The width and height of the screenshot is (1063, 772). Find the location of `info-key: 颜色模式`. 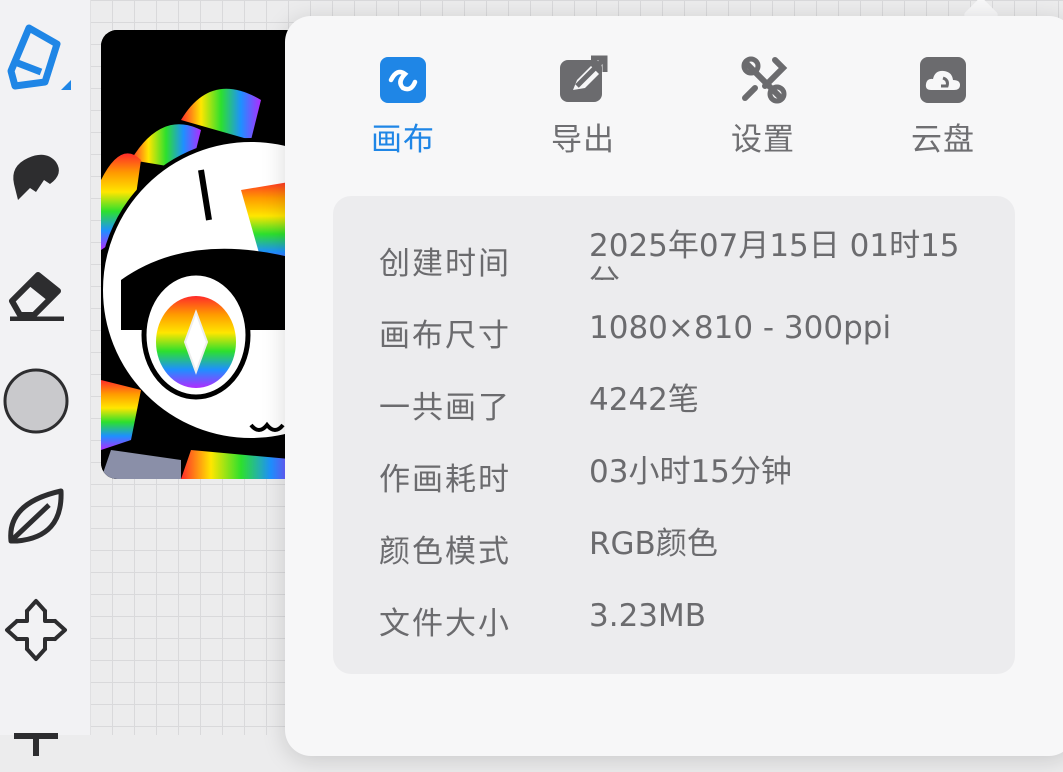

info-key: 颜色模式 is located at coordinates (445, 552).